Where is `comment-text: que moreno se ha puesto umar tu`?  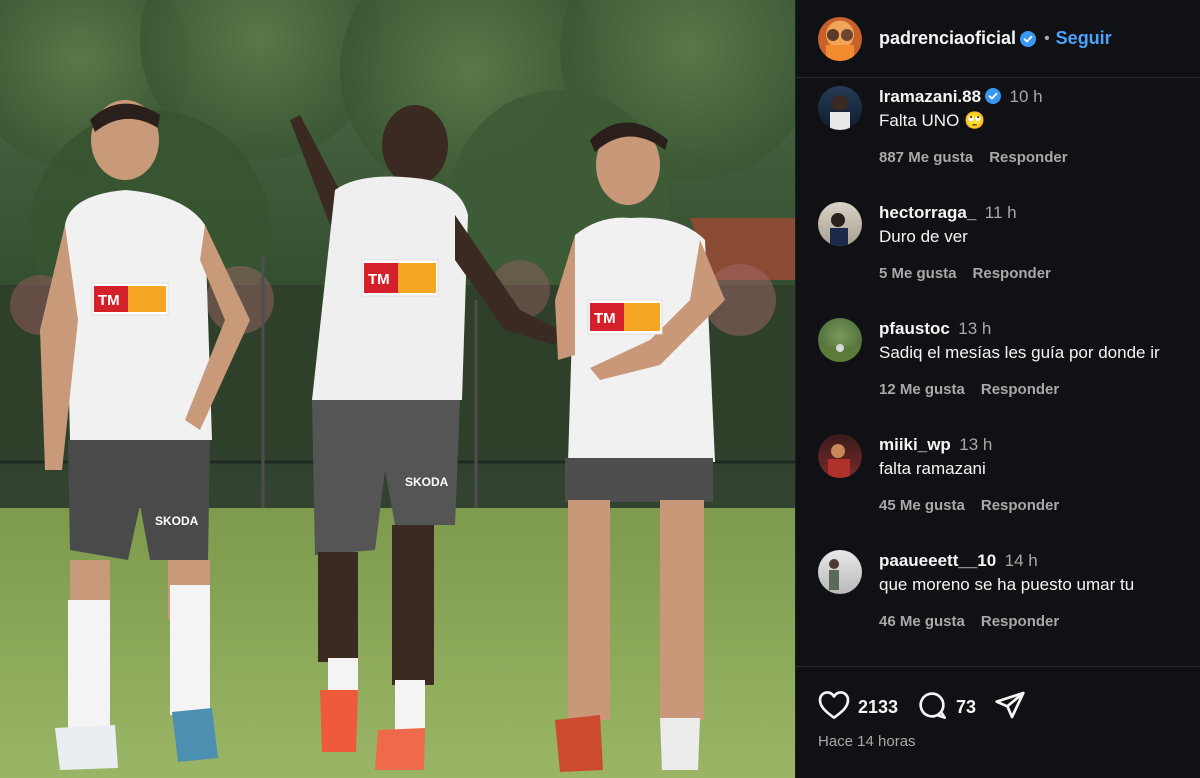 comment-text: que moreno se ha puesto umar tu is located at coordinates (1007, 584).